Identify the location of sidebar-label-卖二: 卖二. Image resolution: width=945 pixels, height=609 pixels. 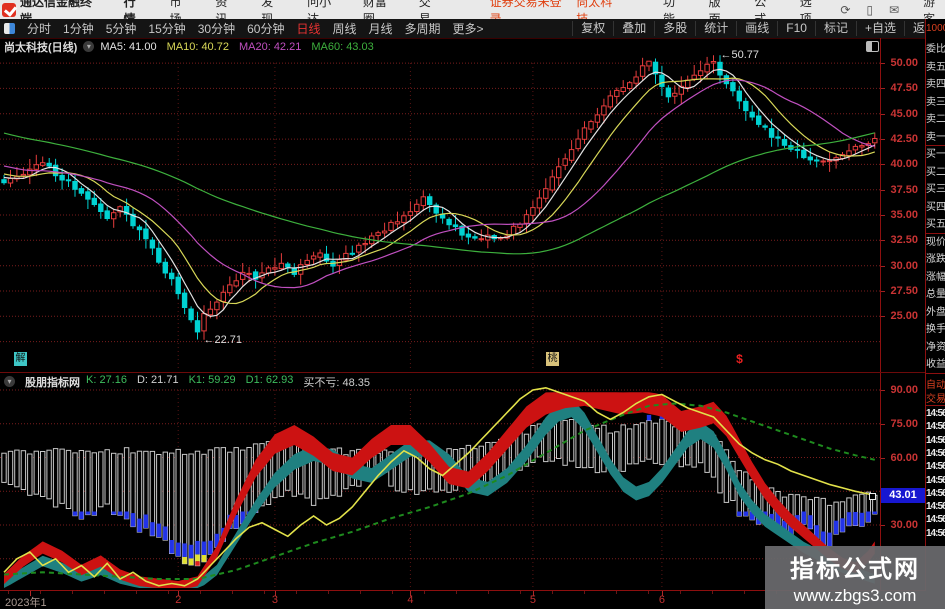
(935, 117).